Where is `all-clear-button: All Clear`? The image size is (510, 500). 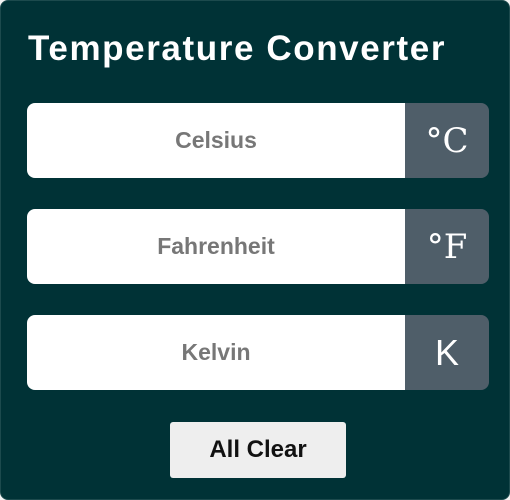
all-clear-button: All Clear is located at coordinates (258, 450).